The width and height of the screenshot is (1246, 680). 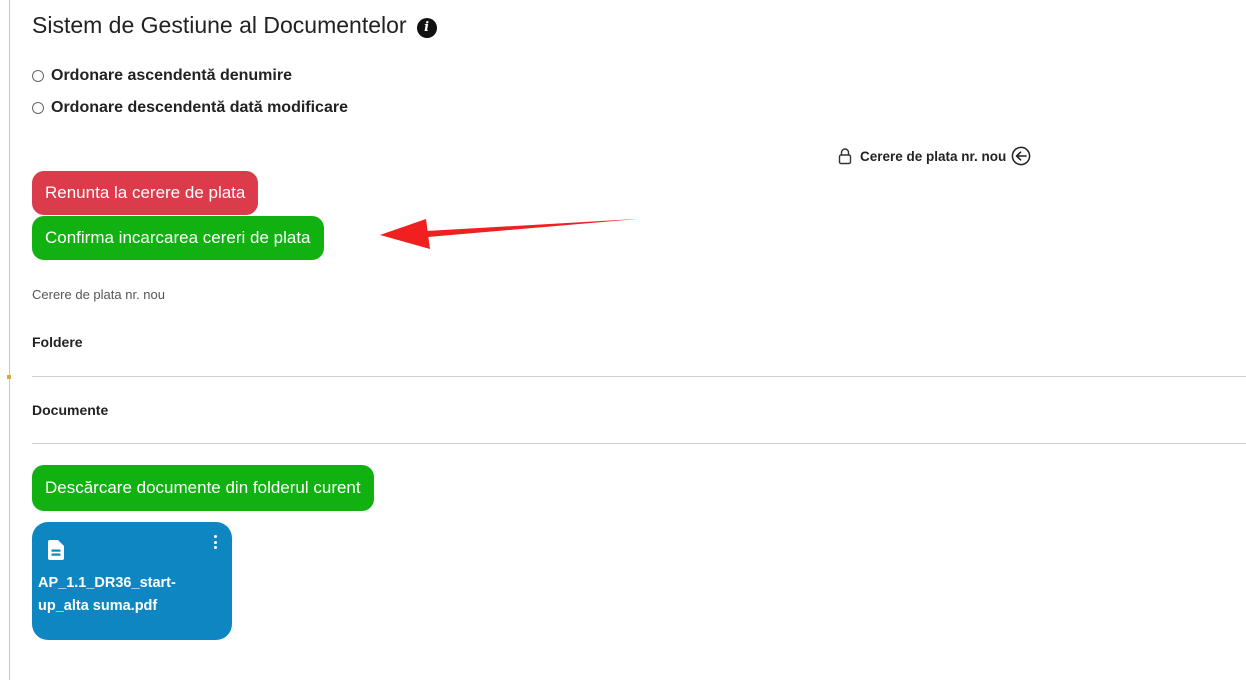 I want to click on sort-option-descending-date: Ordonare descendentă dată modificare, so click(x=190, y=108).